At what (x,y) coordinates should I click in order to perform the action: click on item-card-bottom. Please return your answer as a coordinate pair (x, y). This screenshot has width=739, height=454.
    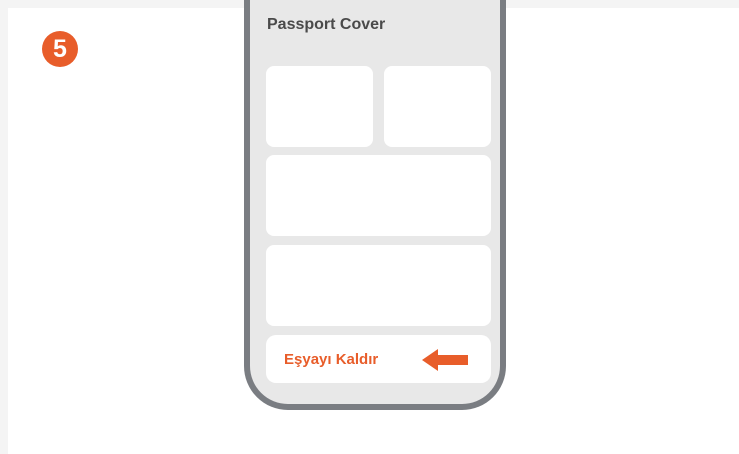
    Looking at the image, I should click on (378, 285).